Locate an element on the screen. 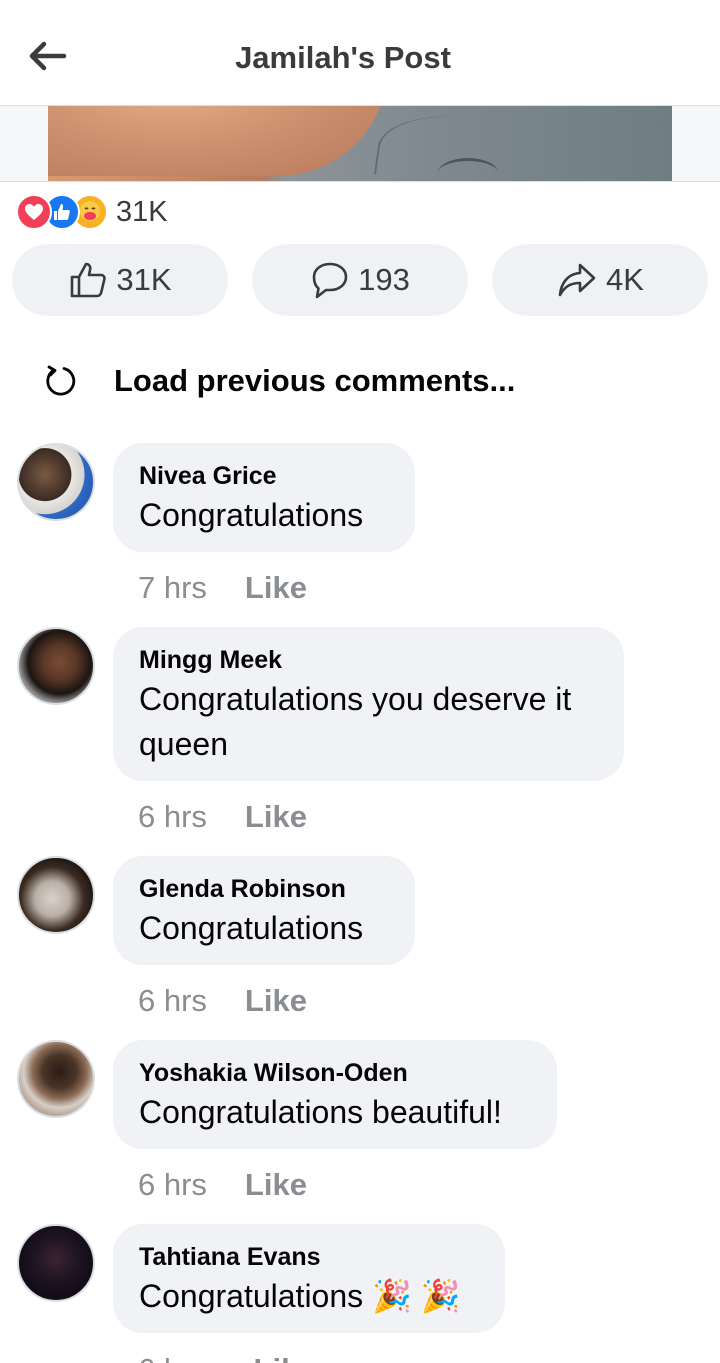  comment-text: Congratulations beautiful! is located at coordinates (320, 1112).